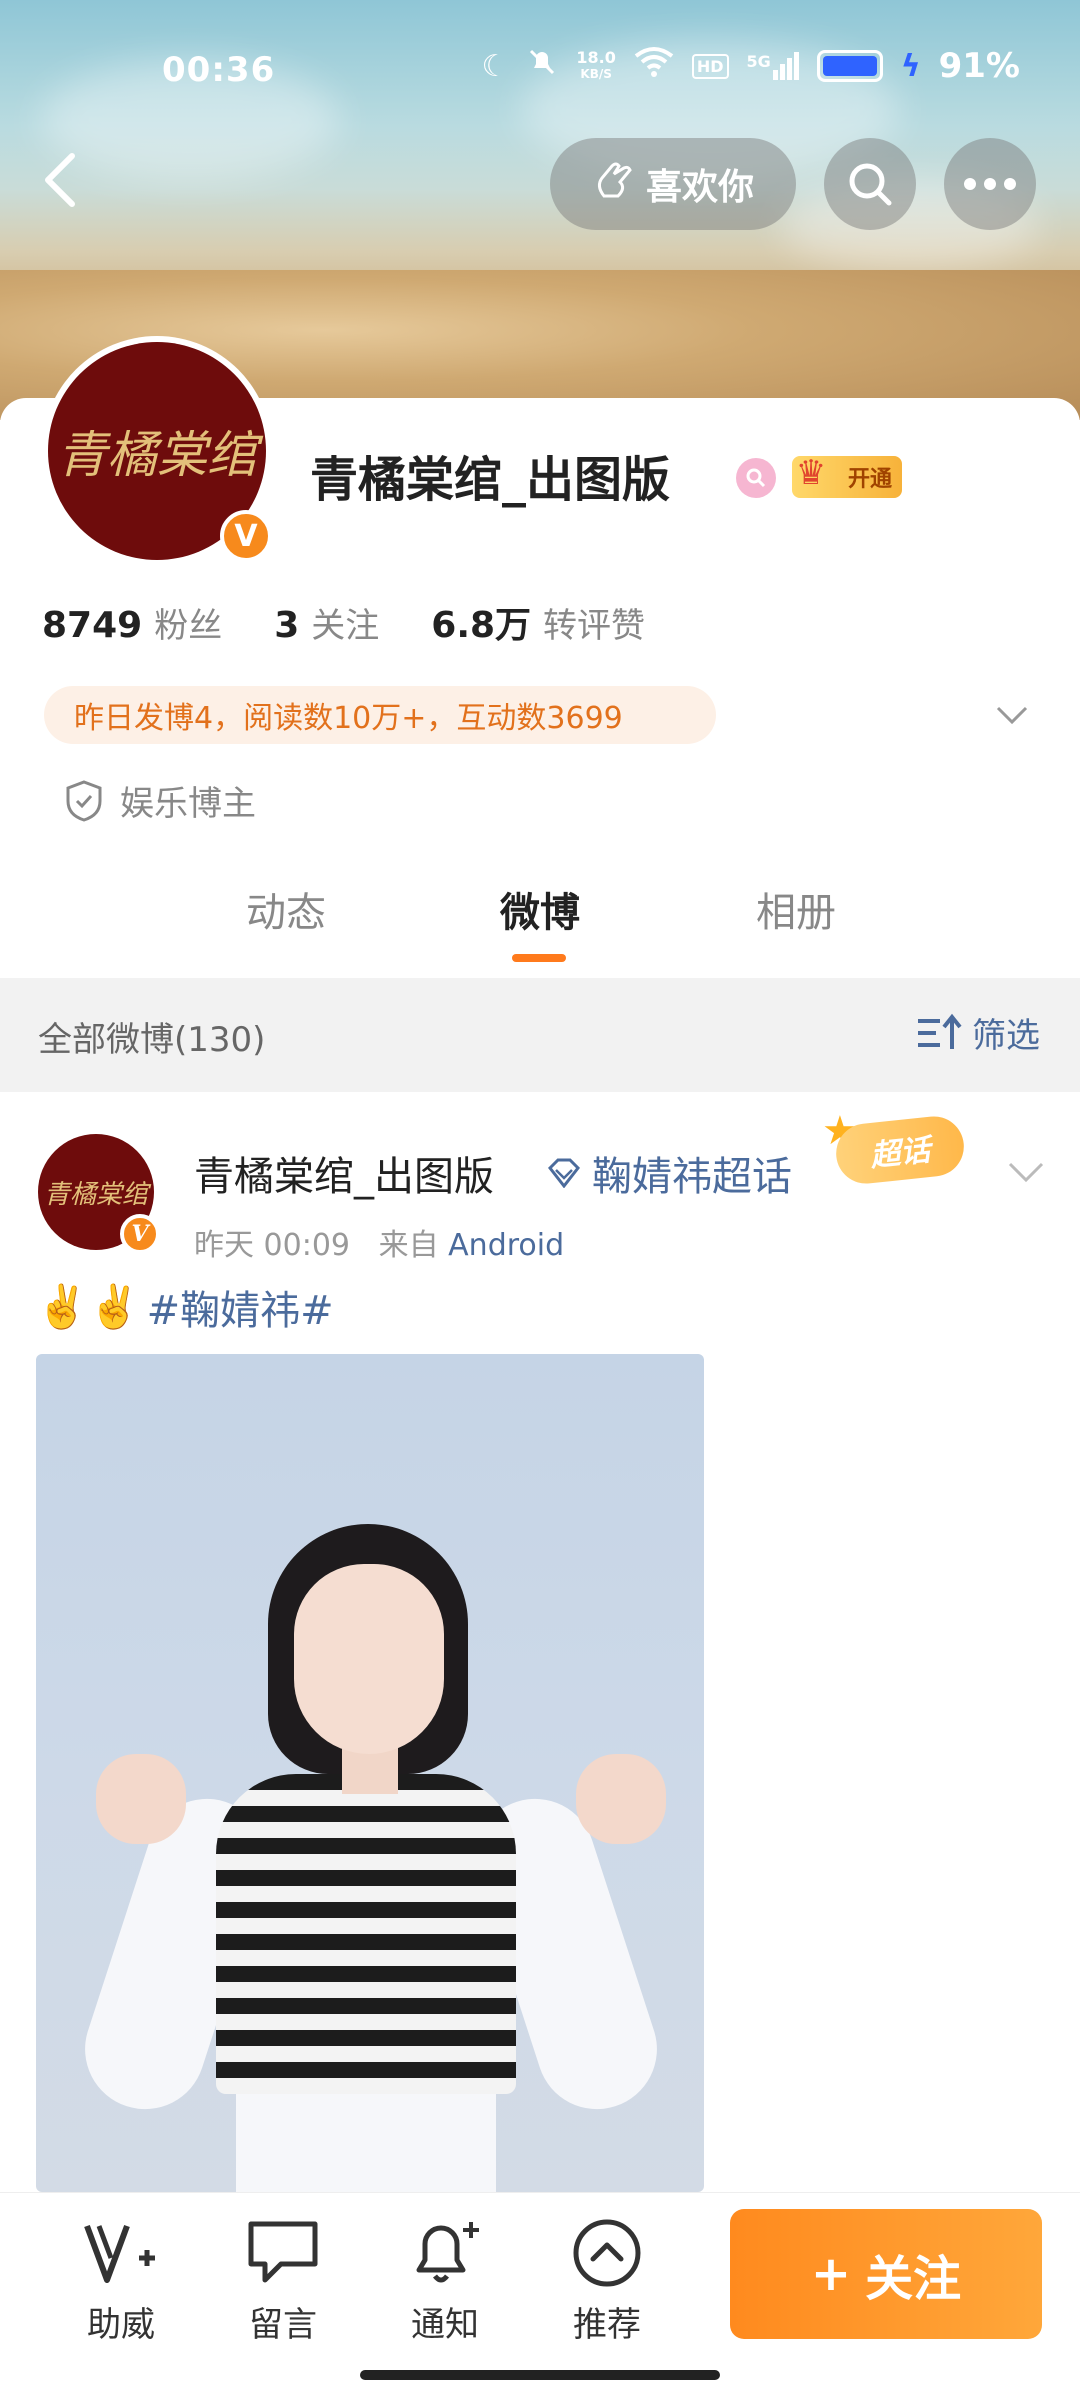  What do you see at coordinates (84, 800) in the screenshot?
I see `shield-check-icon` at bounding box center [84, 800].